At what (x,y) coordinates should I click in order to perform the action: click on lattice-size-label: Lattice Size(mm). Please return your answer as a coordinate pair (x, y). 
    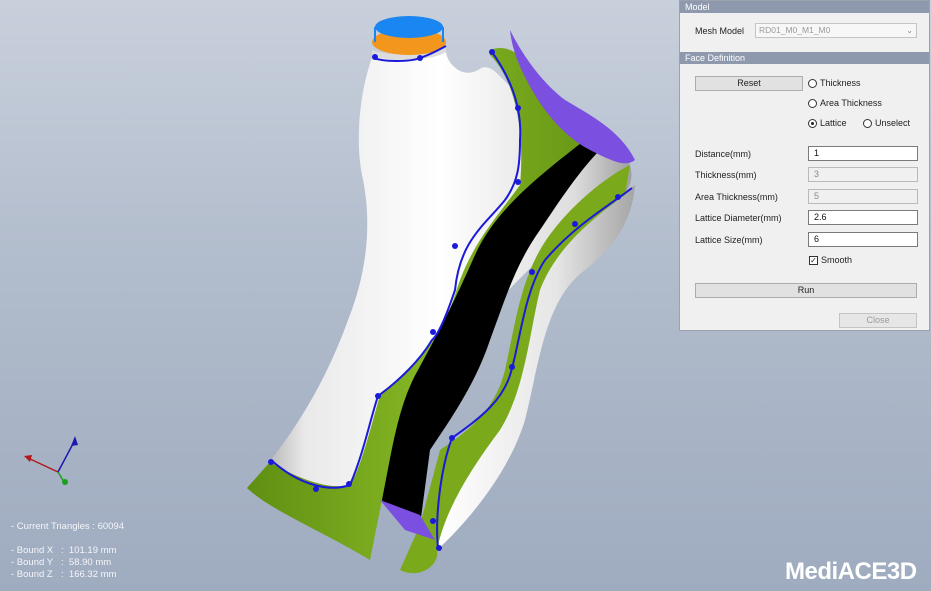
    Looking at the image, I should click on (729, 240).